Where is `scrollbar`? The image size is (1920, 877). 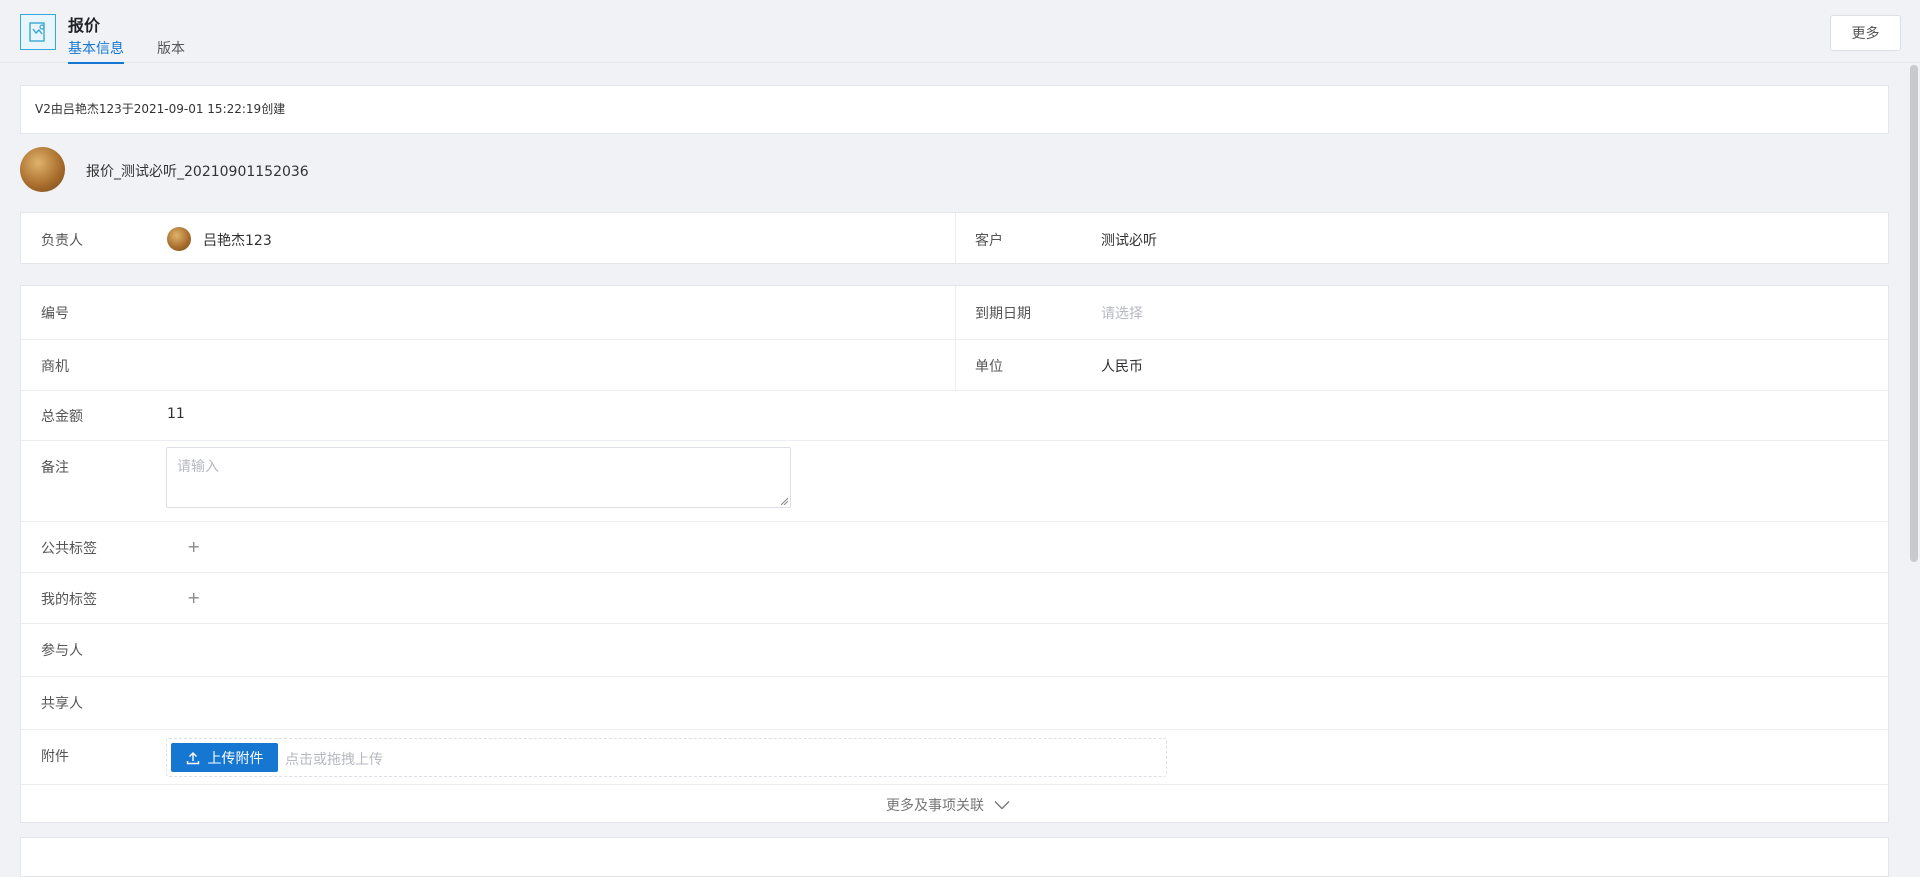
scrollbar is located at coordinates (1914, 466).